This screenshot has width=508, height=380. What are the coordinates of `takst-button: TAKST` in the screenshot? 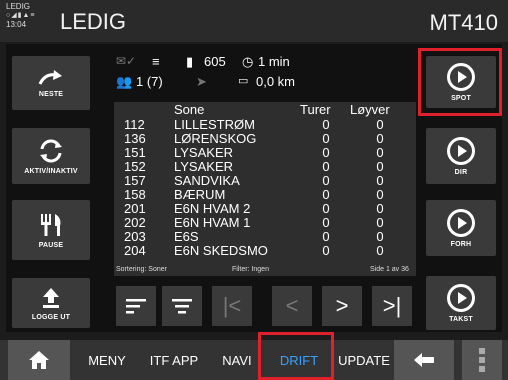 It's located at (461, 303).